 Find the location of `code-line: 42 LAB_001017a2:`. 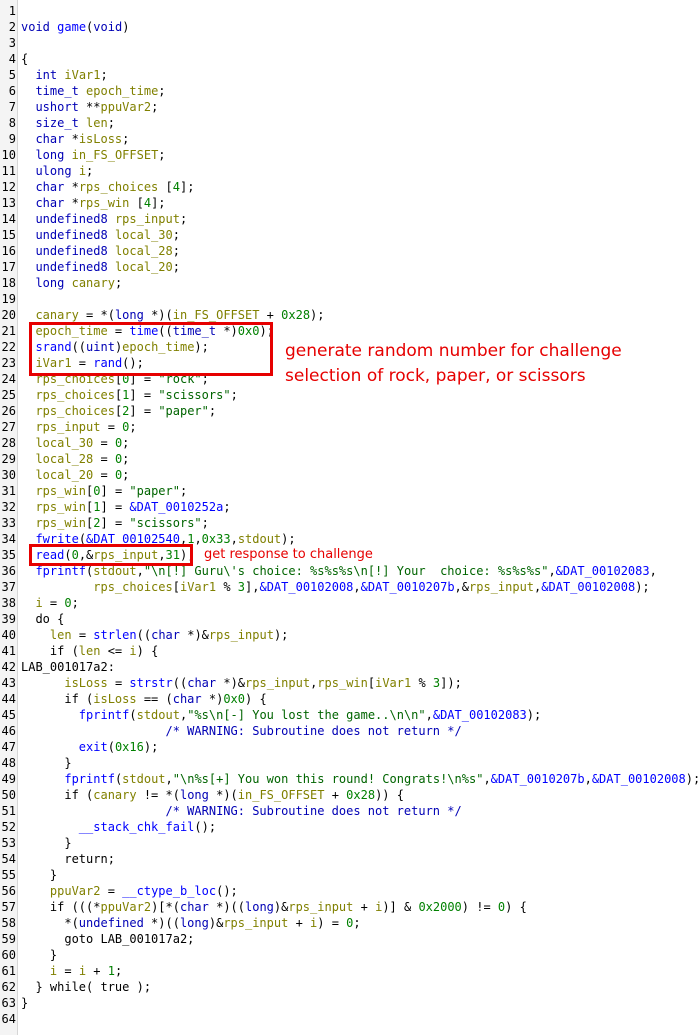

code-line: 42 LAB_001017a2: is located at coordinates (349, 667).